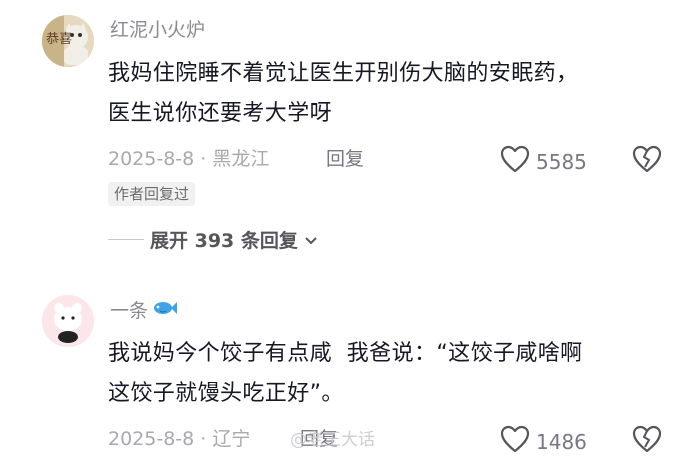  What do you see at coordinates (157, 30) in the screenshot?
I see `comment-username: 红泥小火炉` at bounding box center [157, 30].